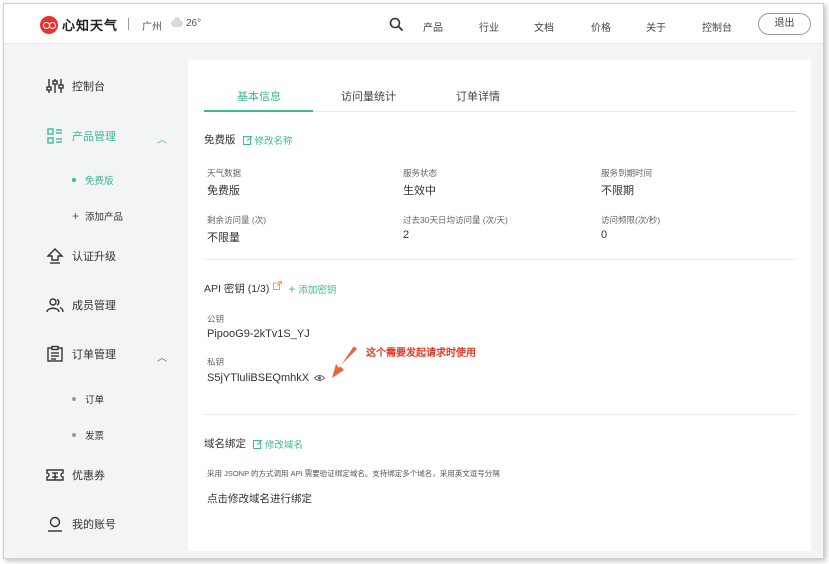 This screenshot has width=829, height=564. What do you see at coordinates (258, 378) in the screenshot?
I see `private-key-value: S5jYTluliBSEQmhkX` at bounding box center [258, 378].